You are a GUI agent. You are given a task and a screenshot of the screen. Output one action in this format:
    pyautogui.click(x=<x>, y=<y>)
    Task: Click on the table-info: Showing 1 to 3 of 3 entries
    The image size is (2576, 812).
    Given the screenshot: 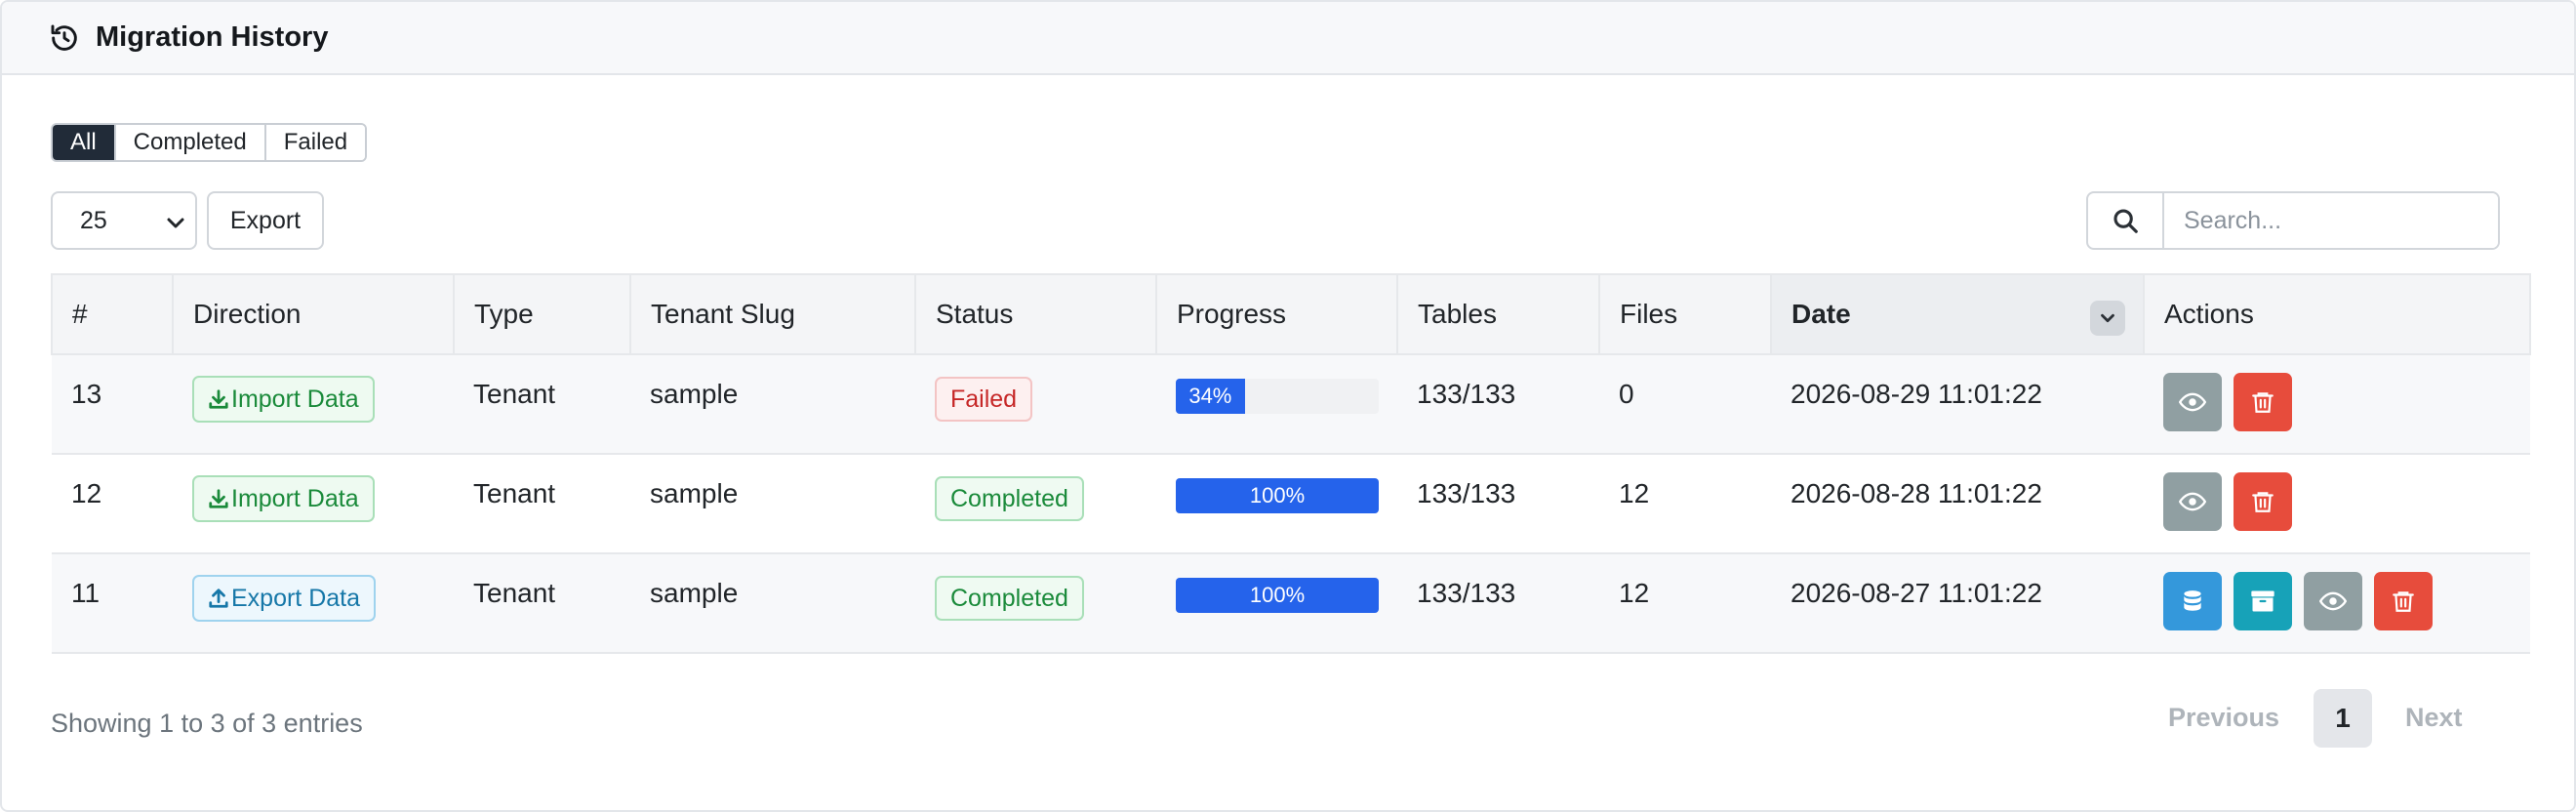 What is the action you would take?
    pyautogui.click(x=207, y=723)
    